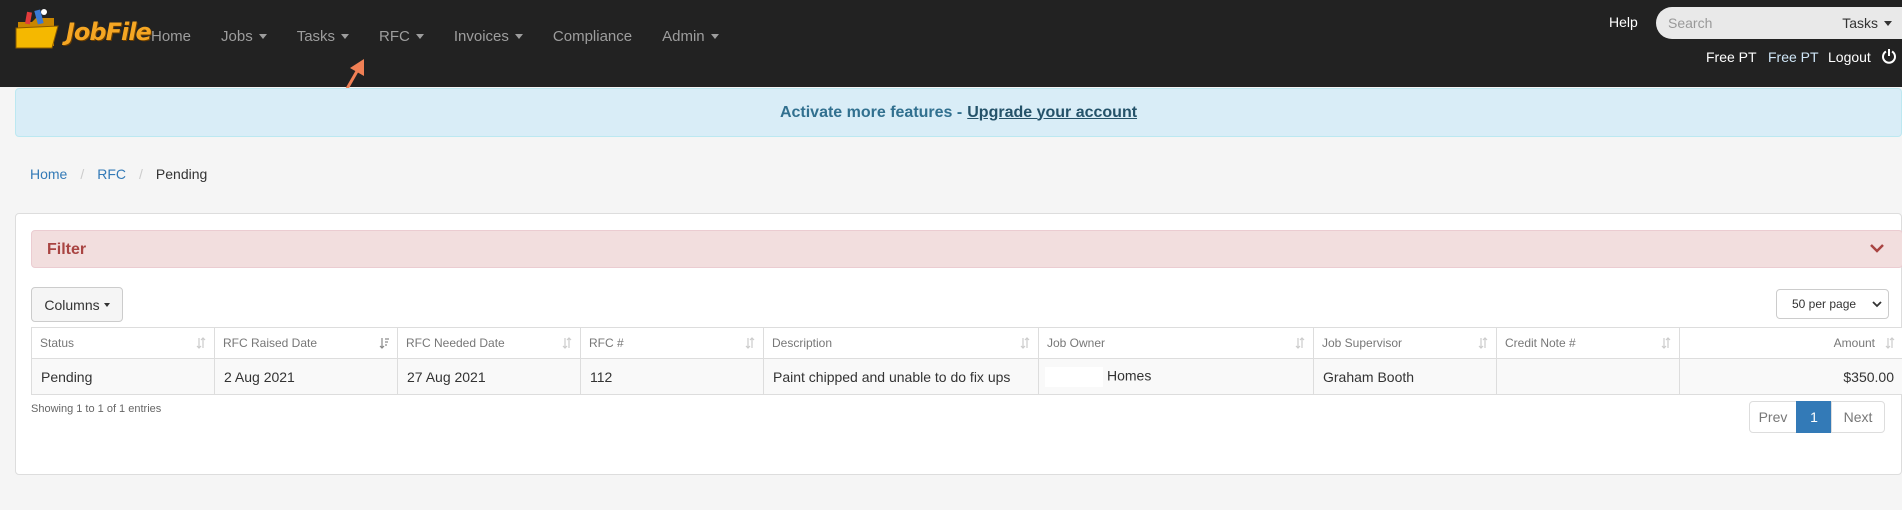  Describe the element at coordinates (1176, 376) in the screenshot. I see `cell-job-owner: Homes` at that location.